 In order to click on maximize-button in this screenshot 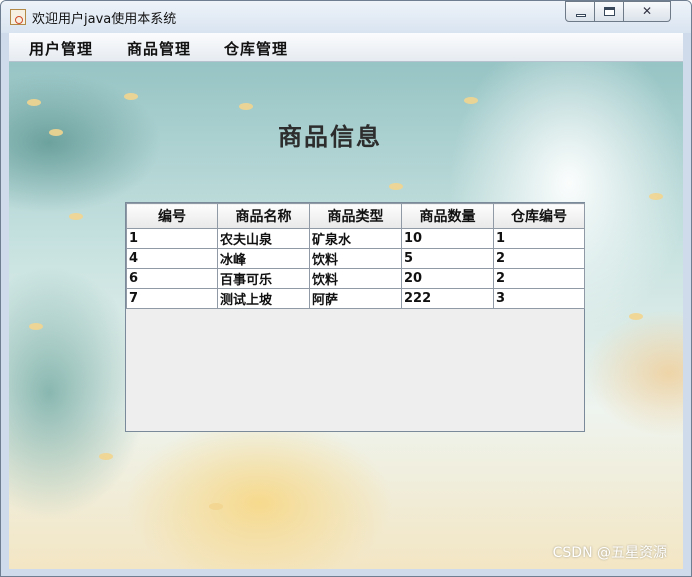, I will do `click(609, 11)`.